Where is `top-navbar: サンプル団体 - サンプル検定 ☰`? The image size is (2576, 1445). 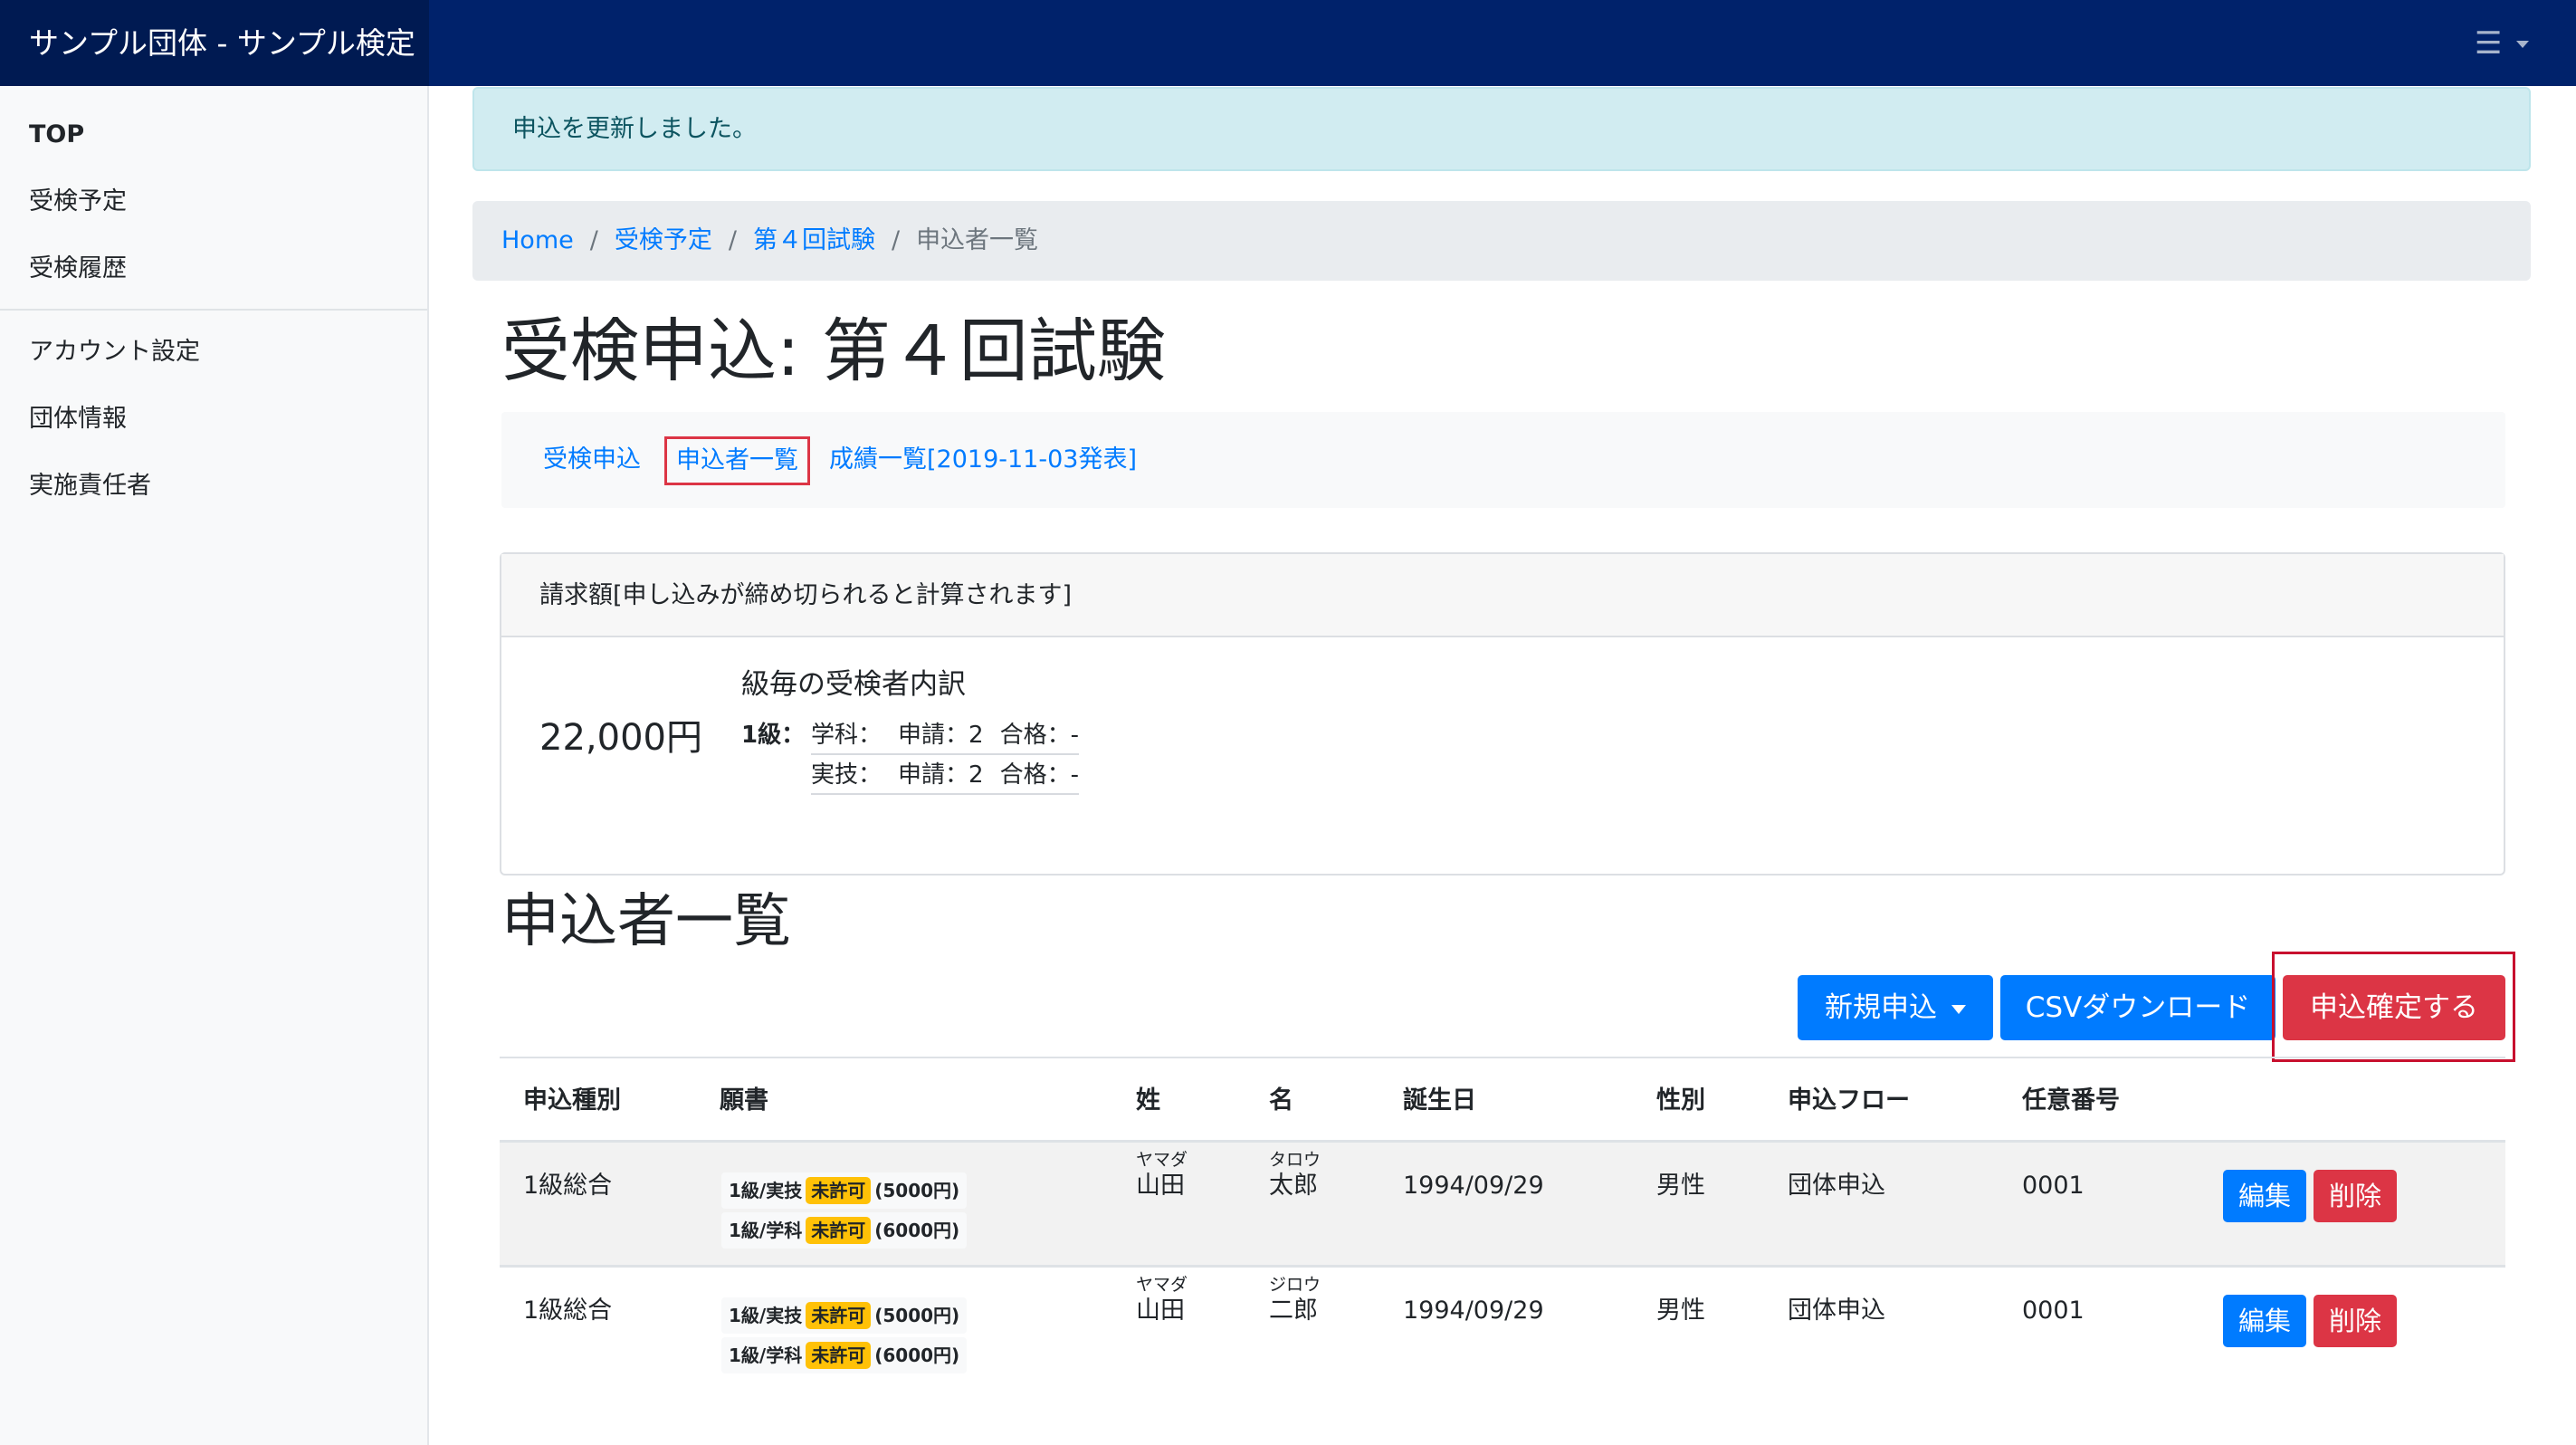
top-navbar: サンプル団体 - サンプル検定 ☰ is located at coordinates (1288, 43).